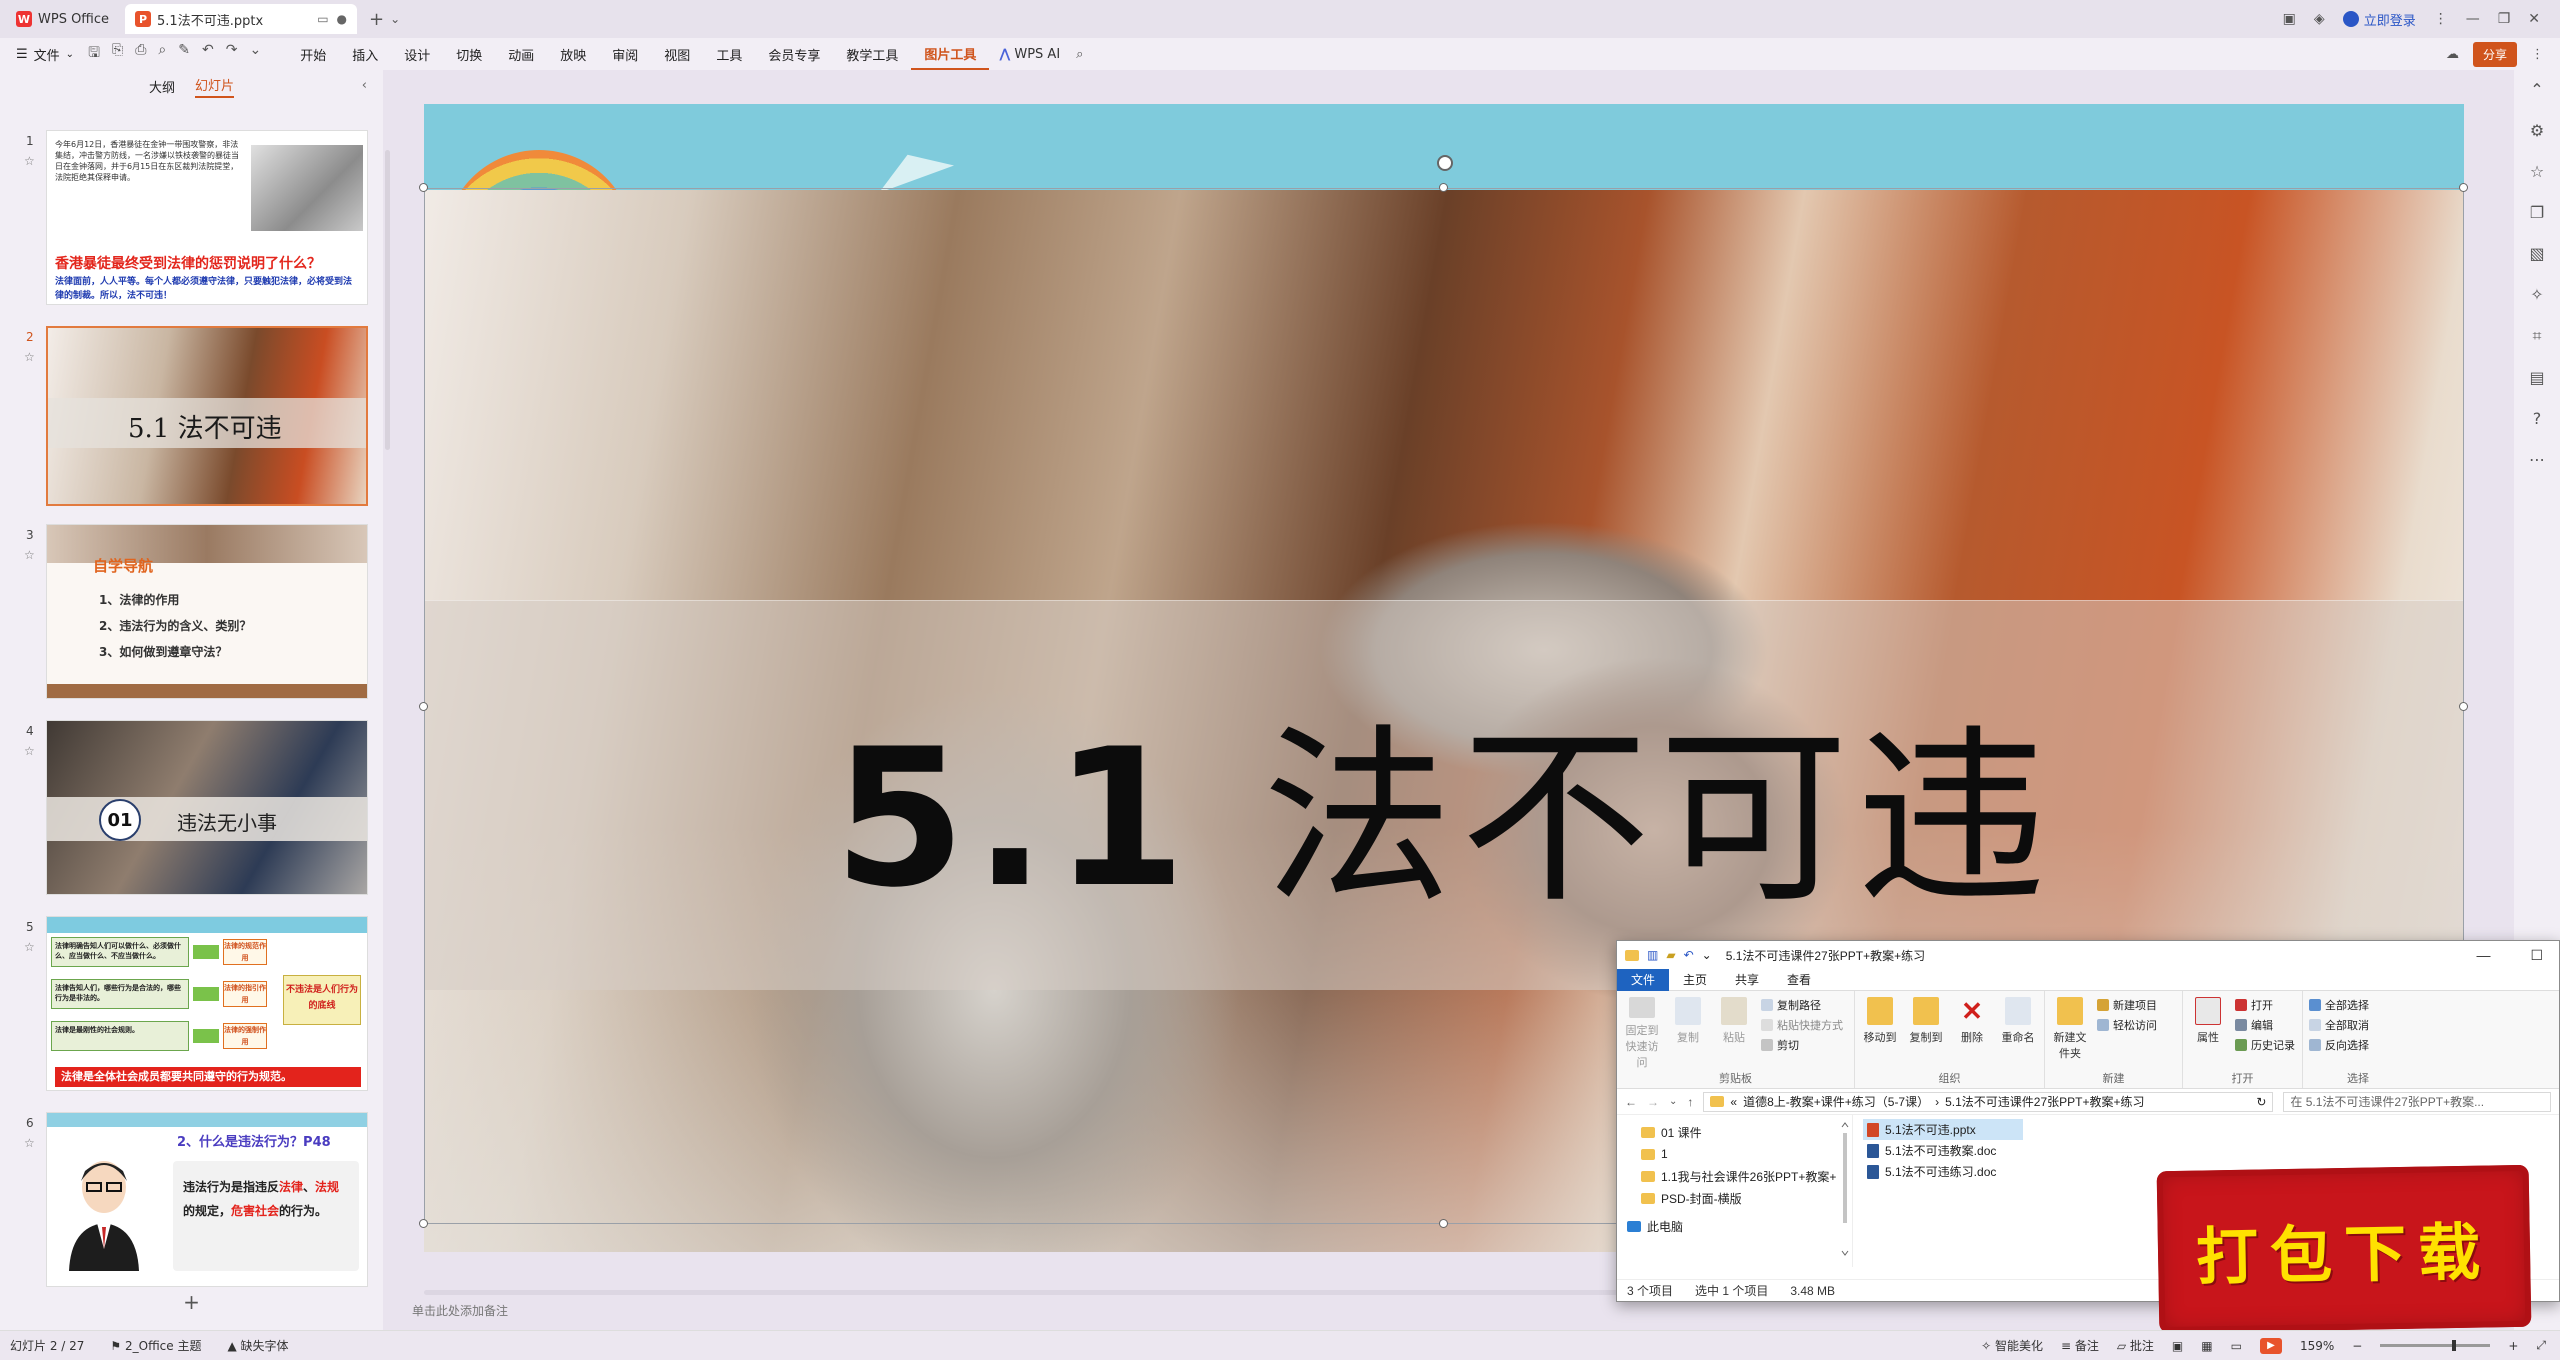  I want to click on export-pdf-icon: ⎘, so click(117, 54).